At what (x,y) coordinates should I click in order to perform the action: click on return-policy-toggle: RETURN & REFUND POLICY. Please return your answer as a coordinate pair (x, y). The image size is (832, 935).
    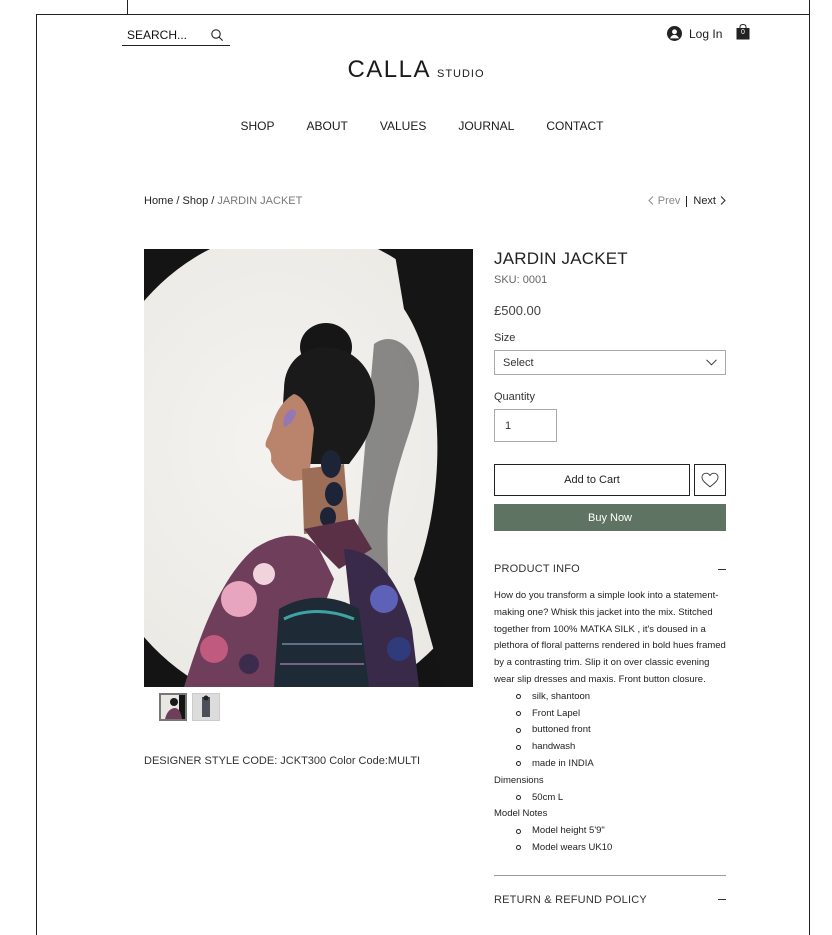
    Looking at the image, I should click on (610, 900).